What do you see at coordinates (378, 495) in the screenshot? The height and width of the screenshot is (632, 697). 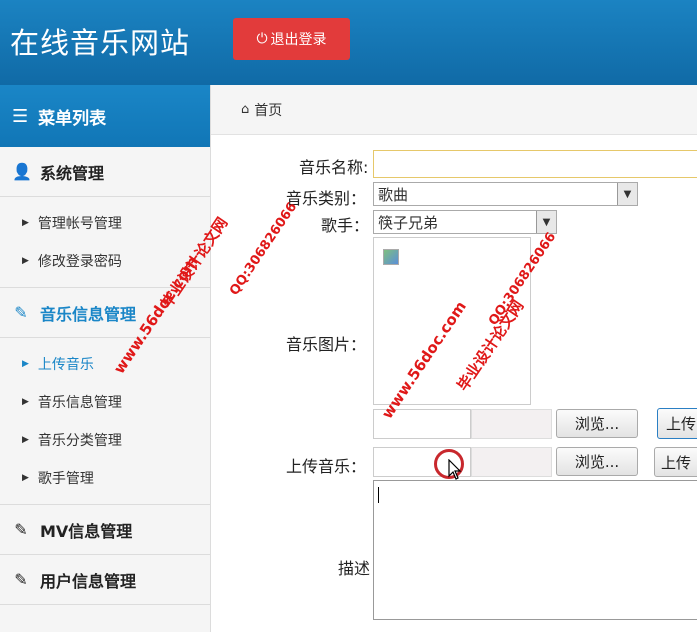 I see `text-caret` at bounding box center [378, 495].